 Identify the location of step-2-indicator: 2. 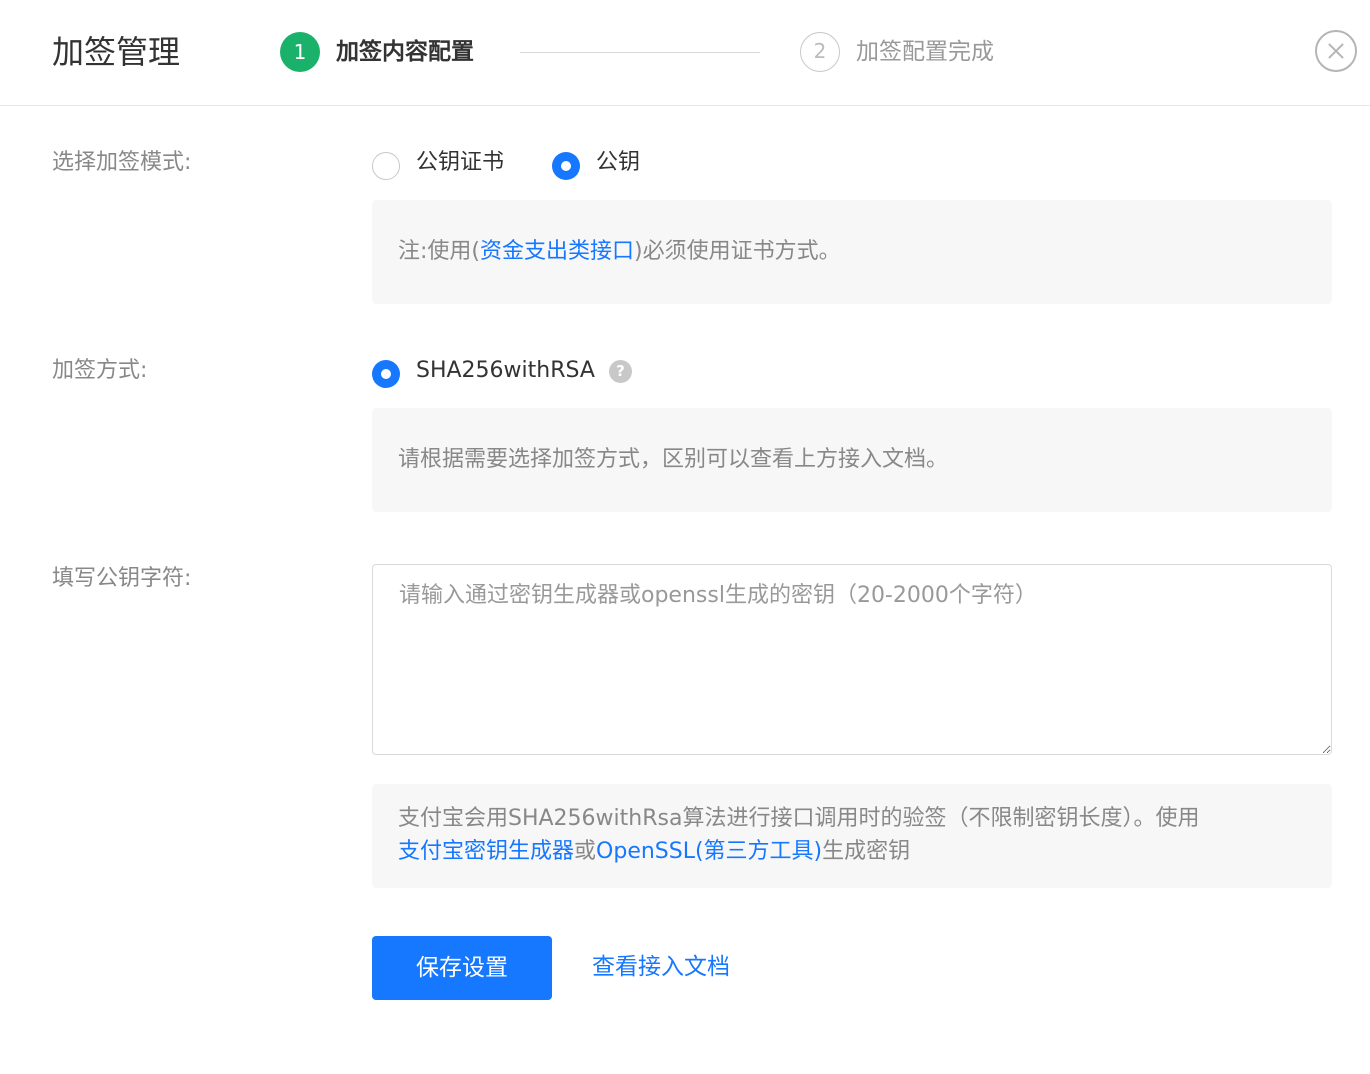
(820, 52).